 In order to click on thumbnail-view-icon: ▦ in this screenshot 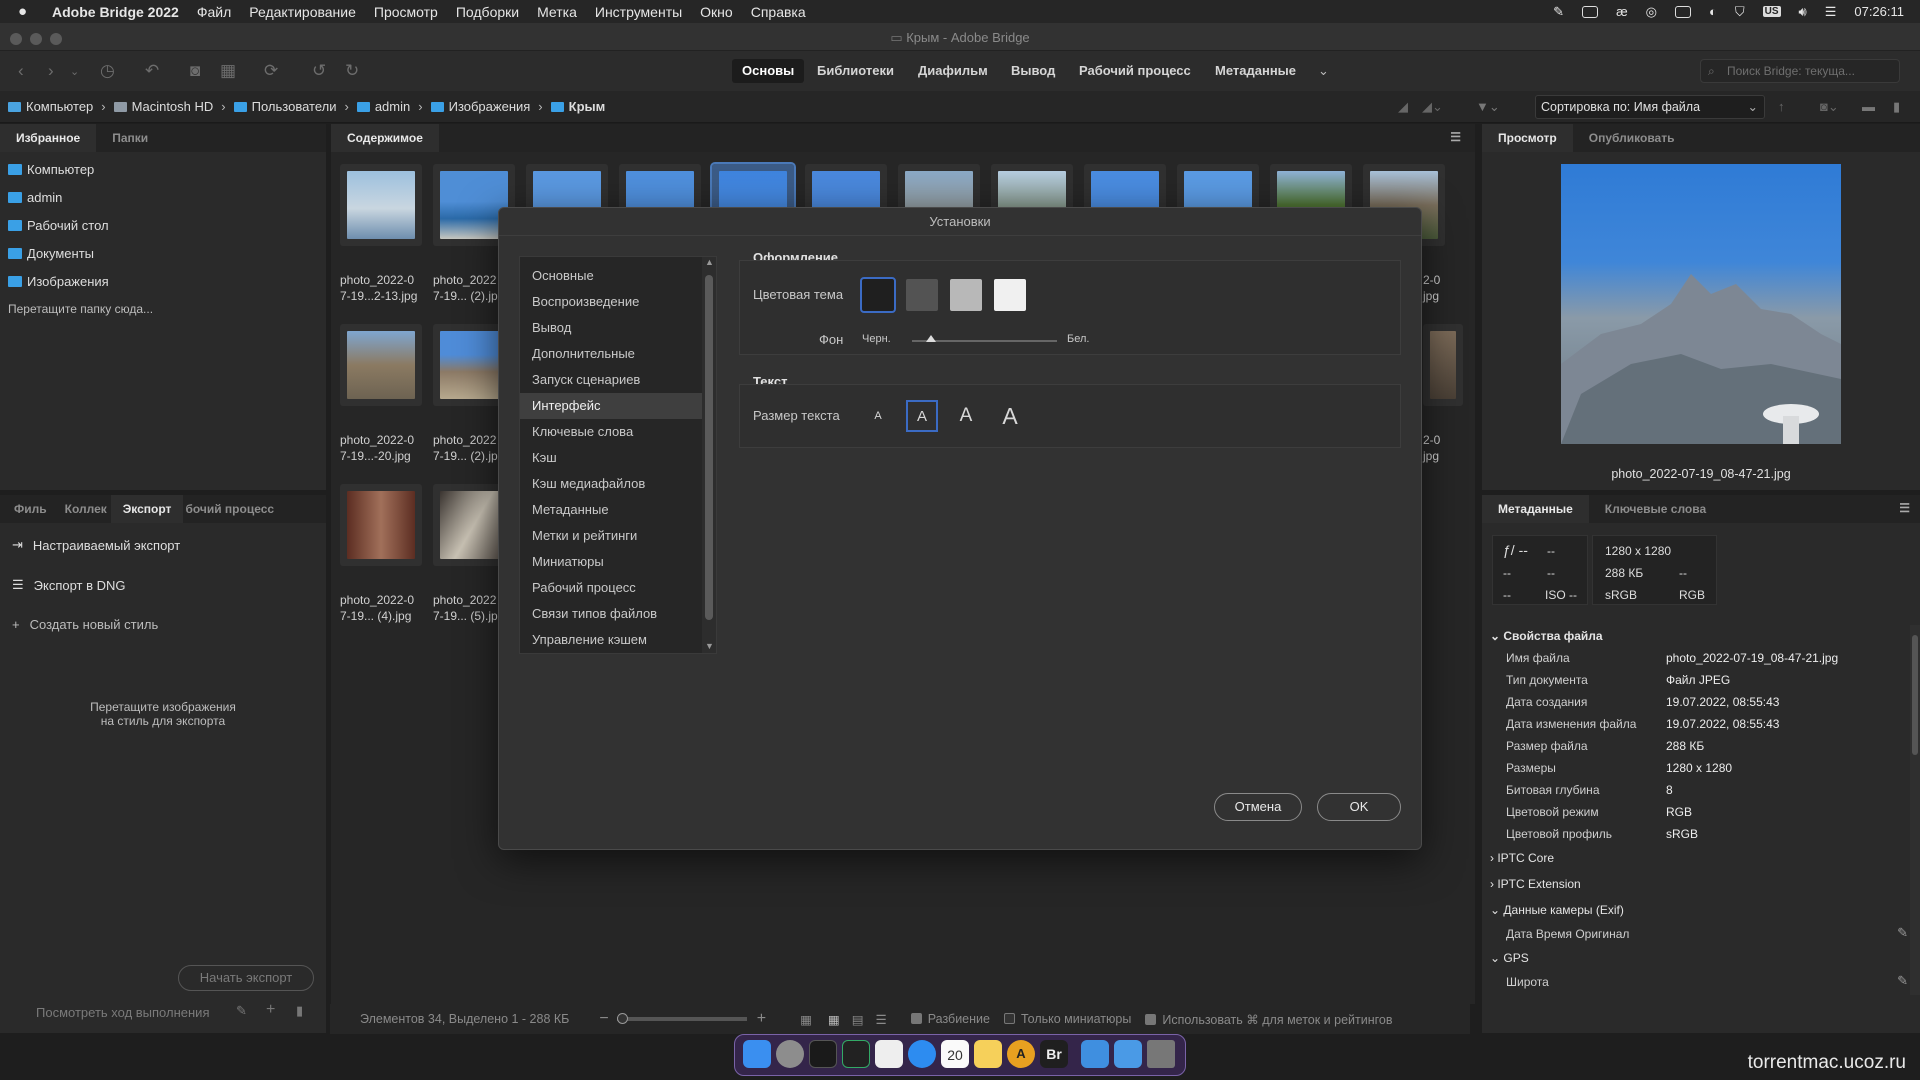, I will do `click(834, 1019)`.